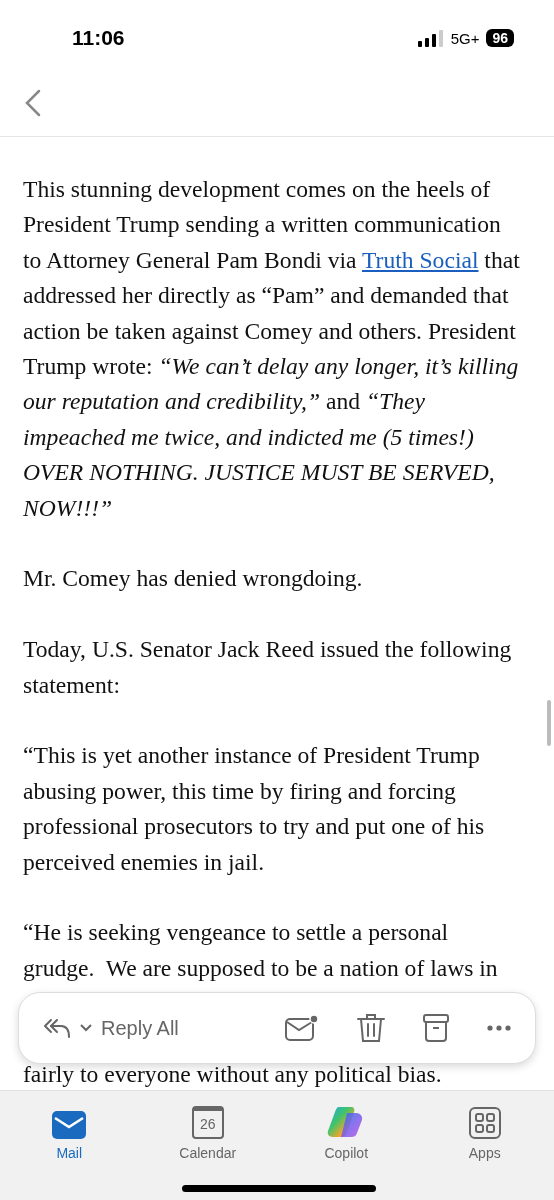  I want to click on apps-grid-icon, so click(484, 1123).